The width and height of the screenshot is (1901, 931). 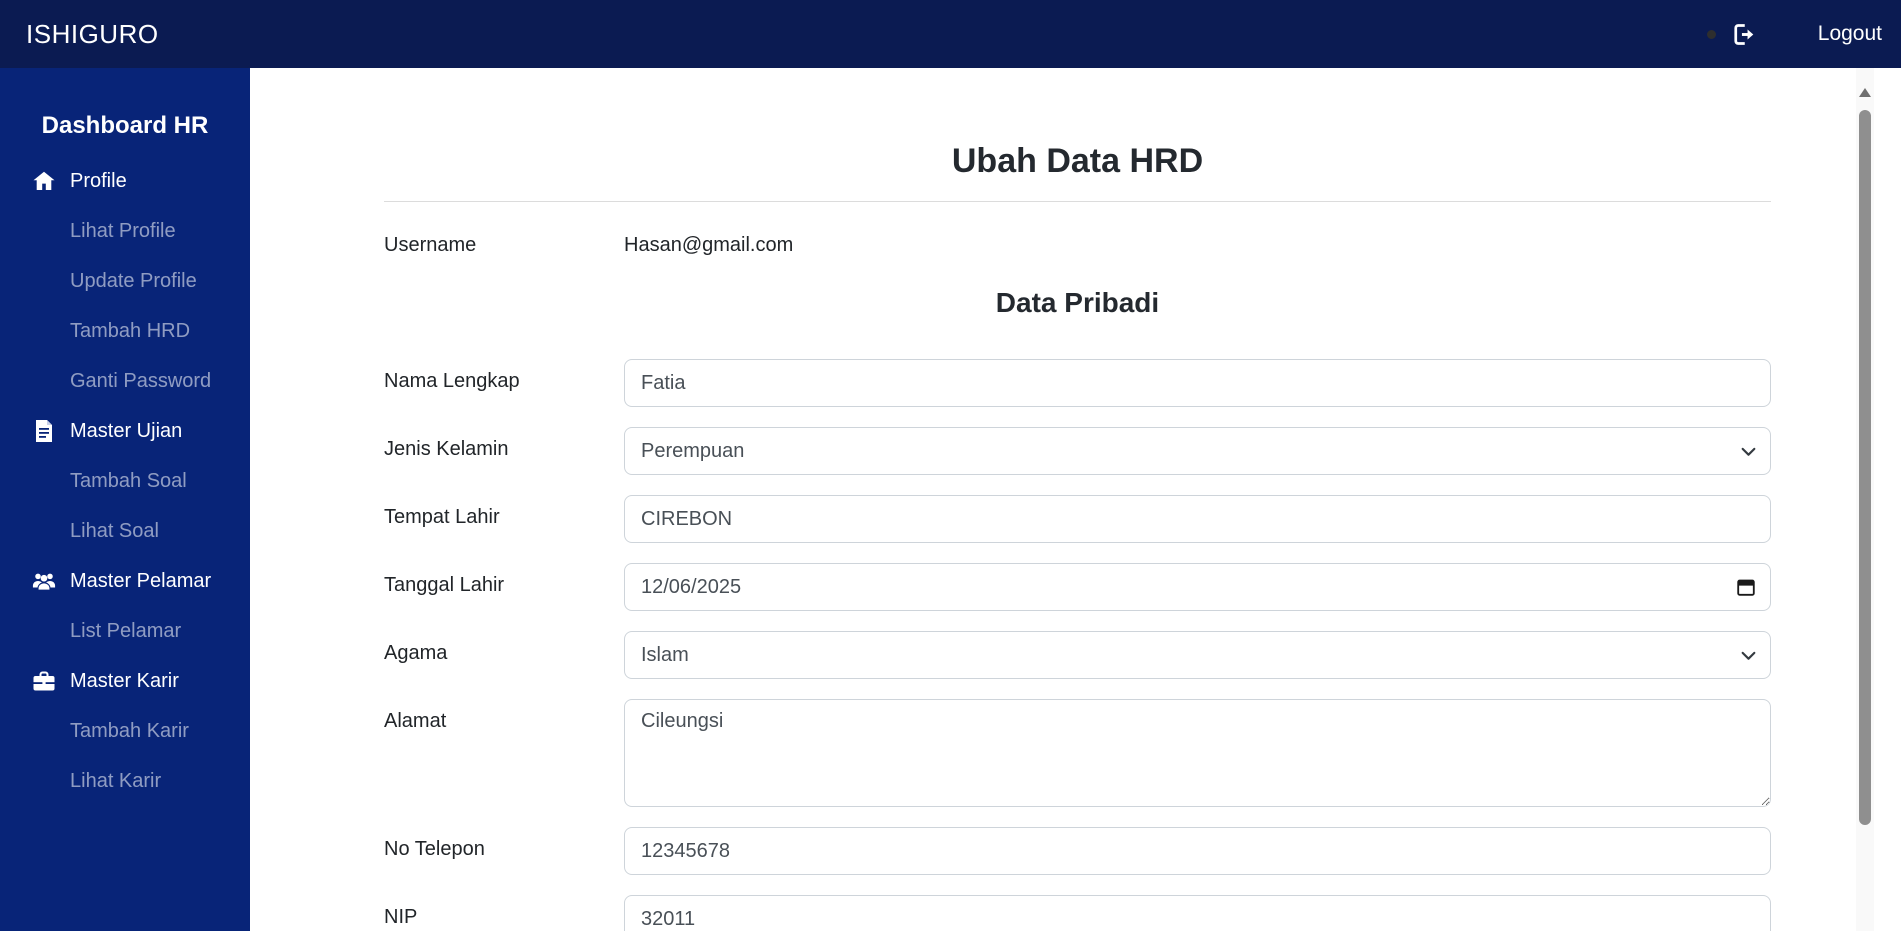 I want to click on form-row-nip: NIP, so click(x=1077, y=913).